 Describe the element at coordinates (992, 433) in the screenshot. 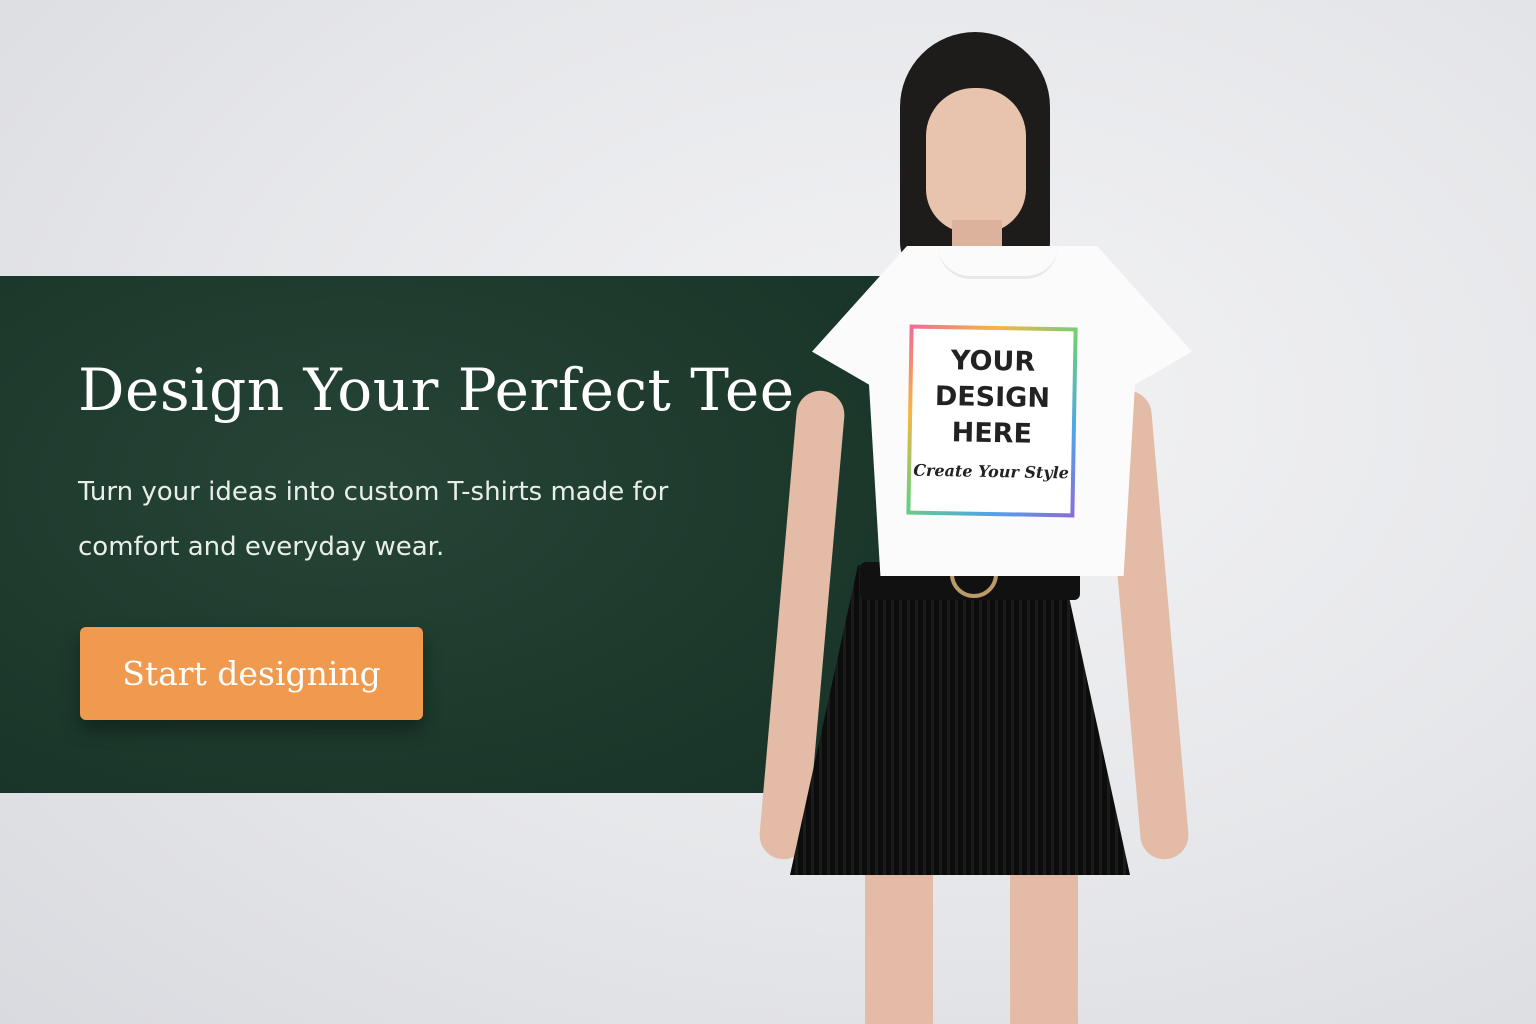

I see `shirt-print-line-3: HERE` at that location.